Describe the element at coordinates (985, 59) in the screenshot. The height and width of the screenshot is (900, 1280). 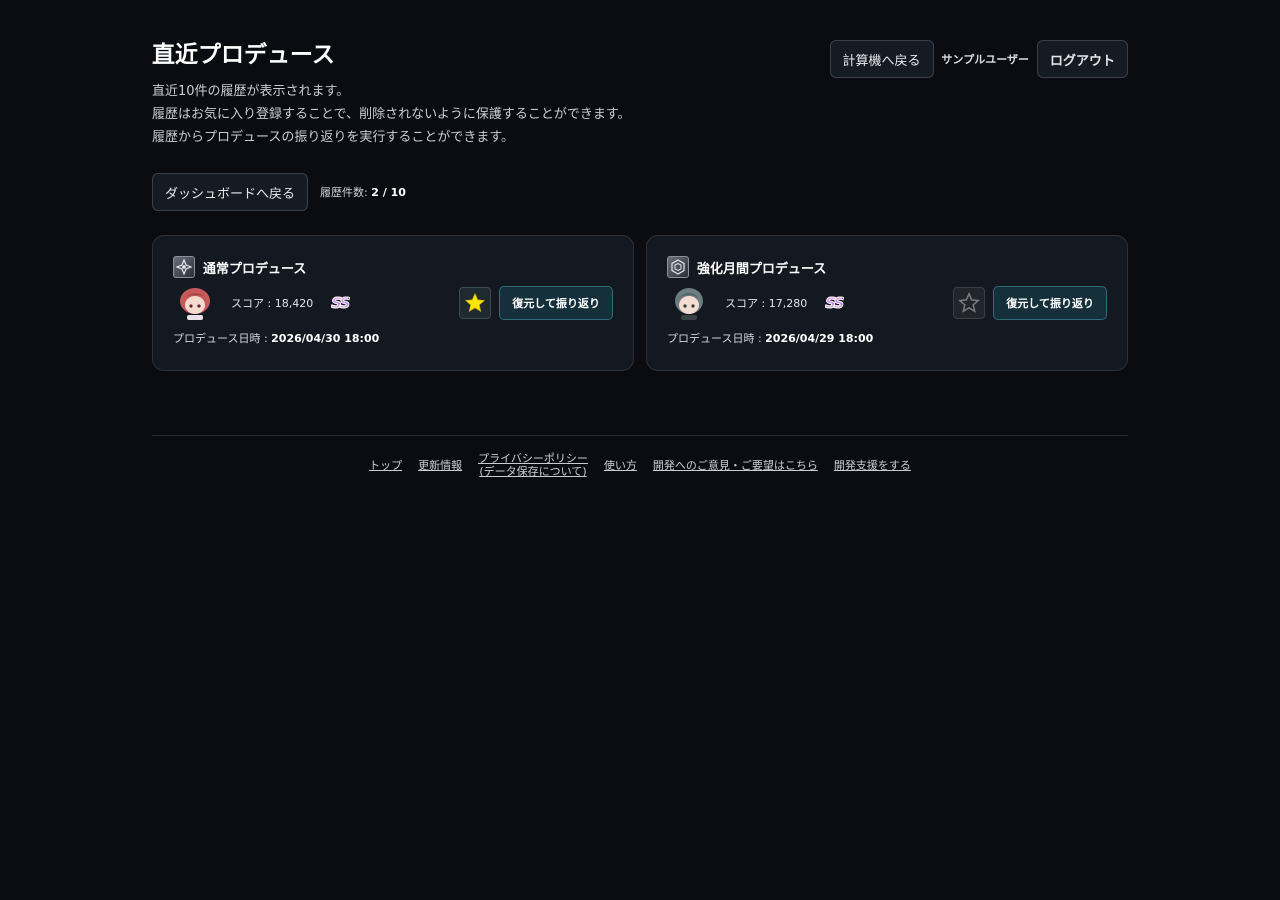
I see `user-name: サンプルユーザー` at that location.